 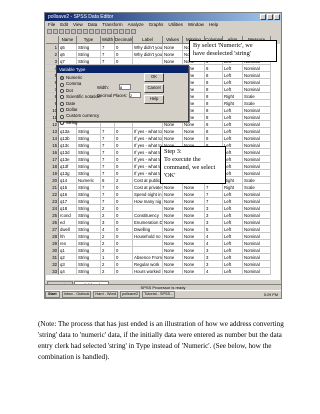 I want to click on column-header: Label, so click(x=148, y=40).